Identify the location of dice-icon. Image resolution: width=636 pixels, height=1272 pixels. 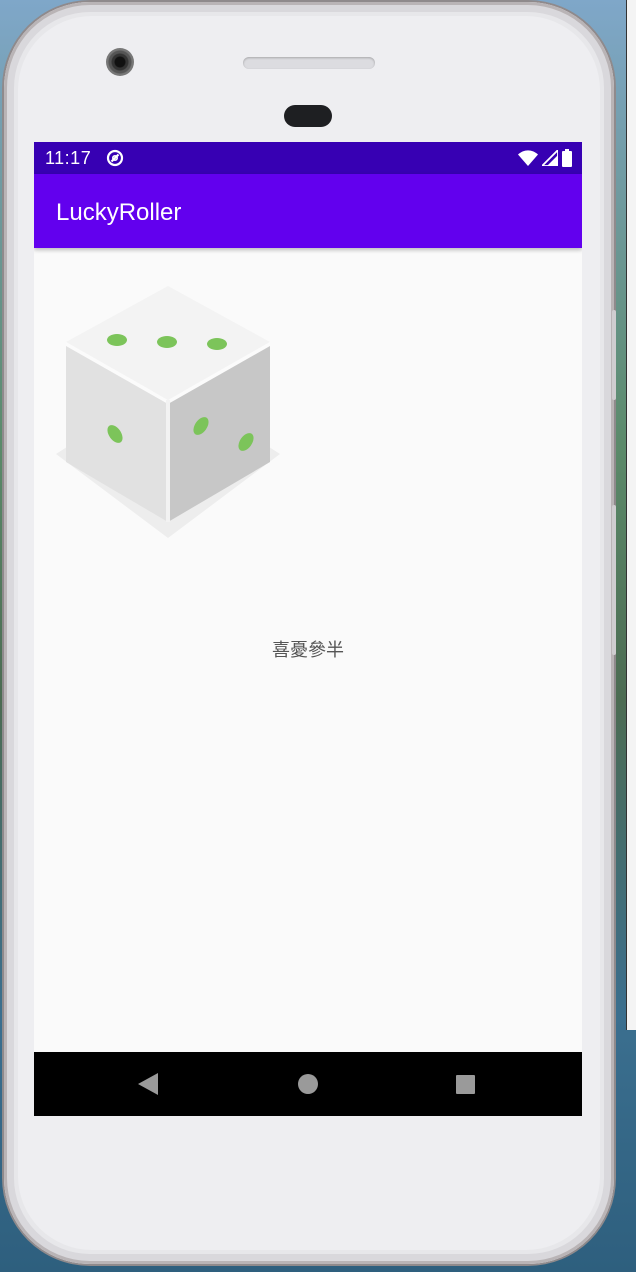
(168, 412).